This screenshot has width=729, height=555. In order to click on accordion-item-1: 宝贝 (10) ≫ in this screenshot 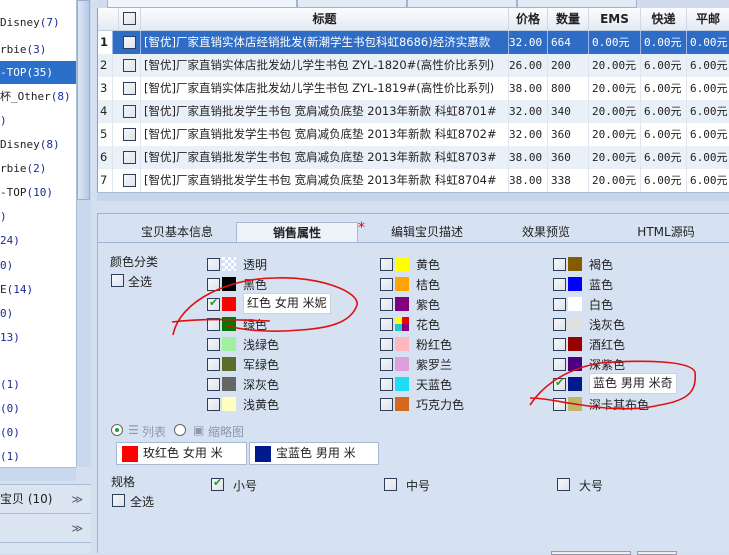, I will do `click(45, 498)`.